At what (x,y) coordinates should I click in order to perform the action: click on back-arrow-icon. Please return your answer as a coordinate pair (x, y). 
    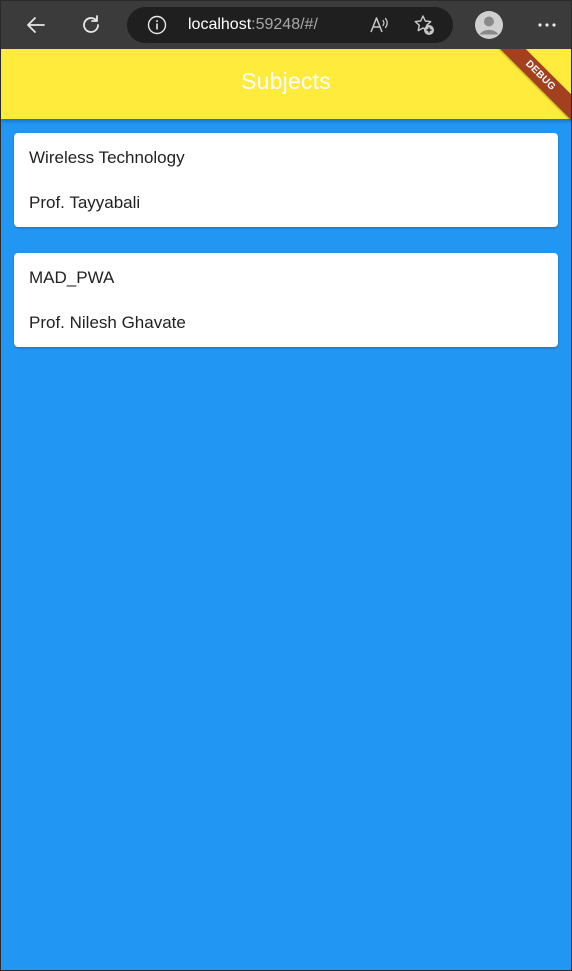
    Looking at the image, I should click on (36, 25).